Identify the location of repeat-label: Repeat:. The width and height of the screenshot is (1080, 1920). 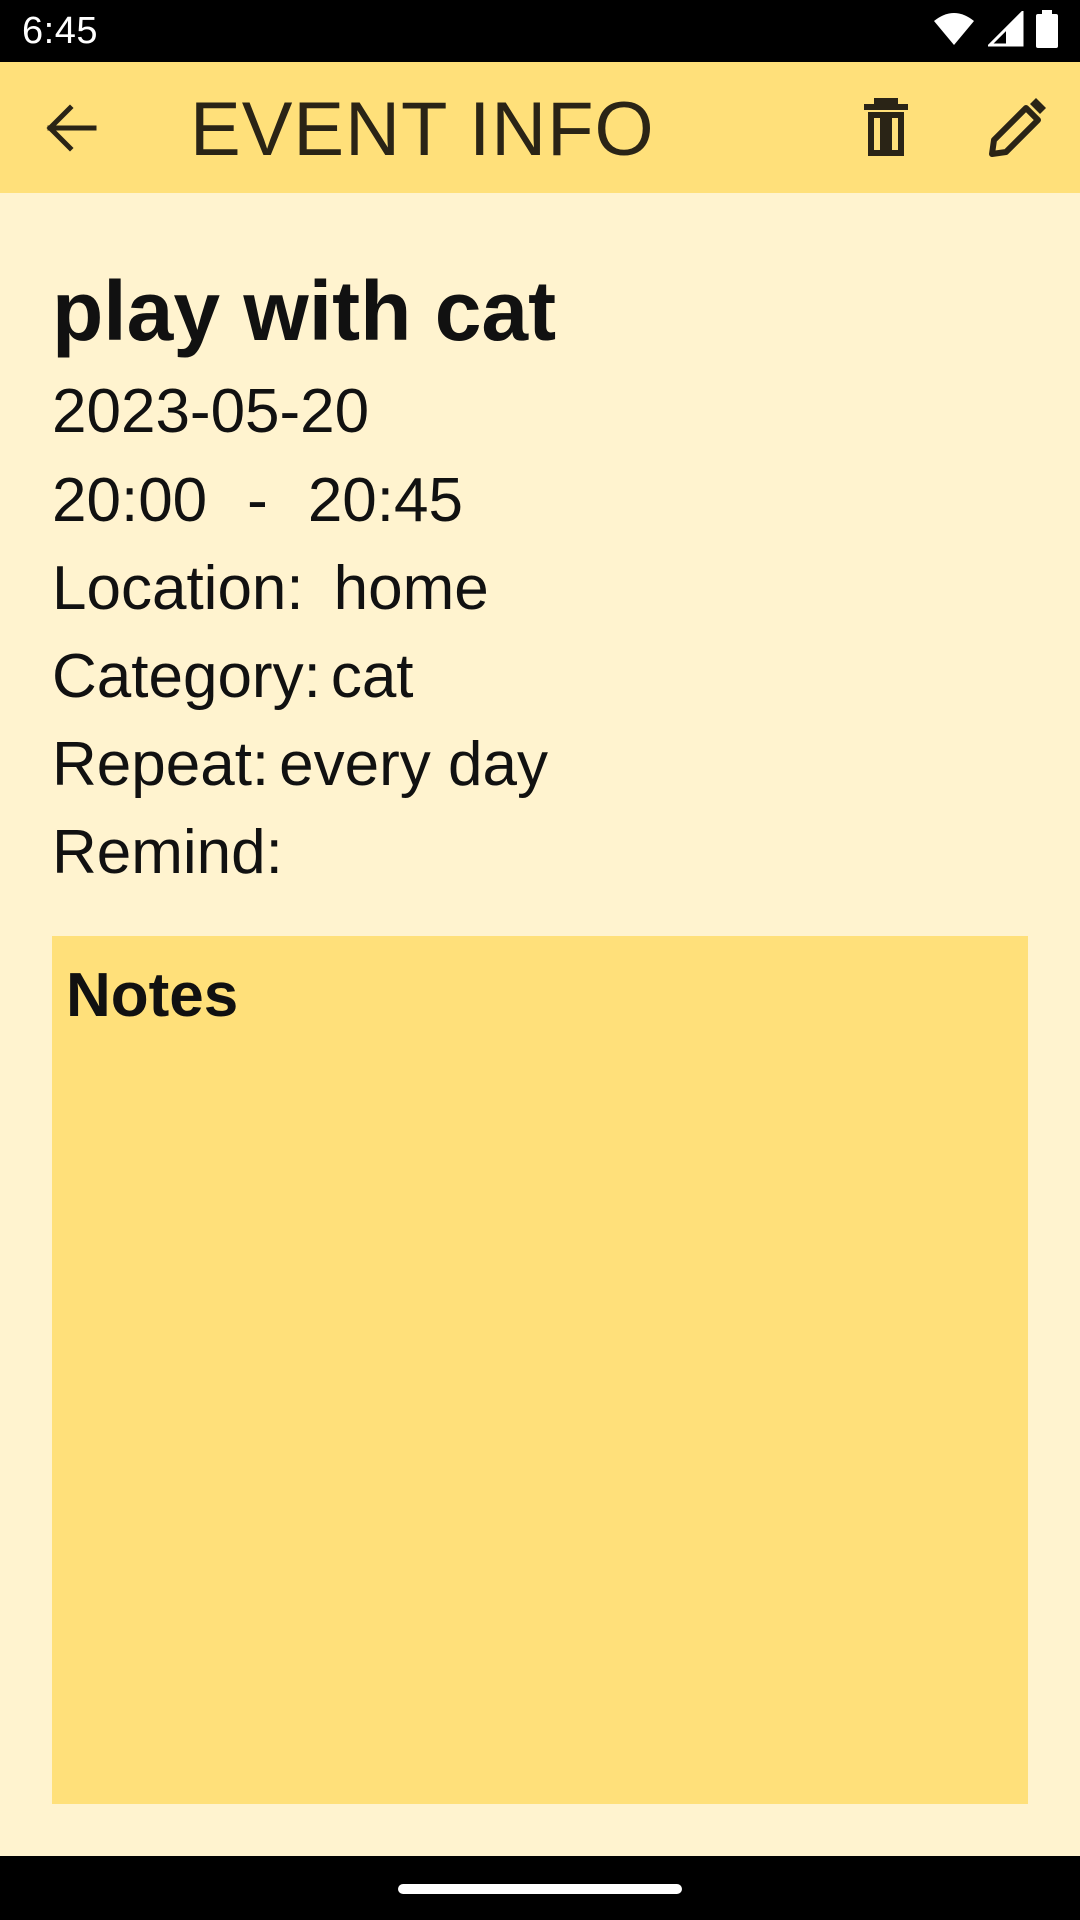
(161, 764).